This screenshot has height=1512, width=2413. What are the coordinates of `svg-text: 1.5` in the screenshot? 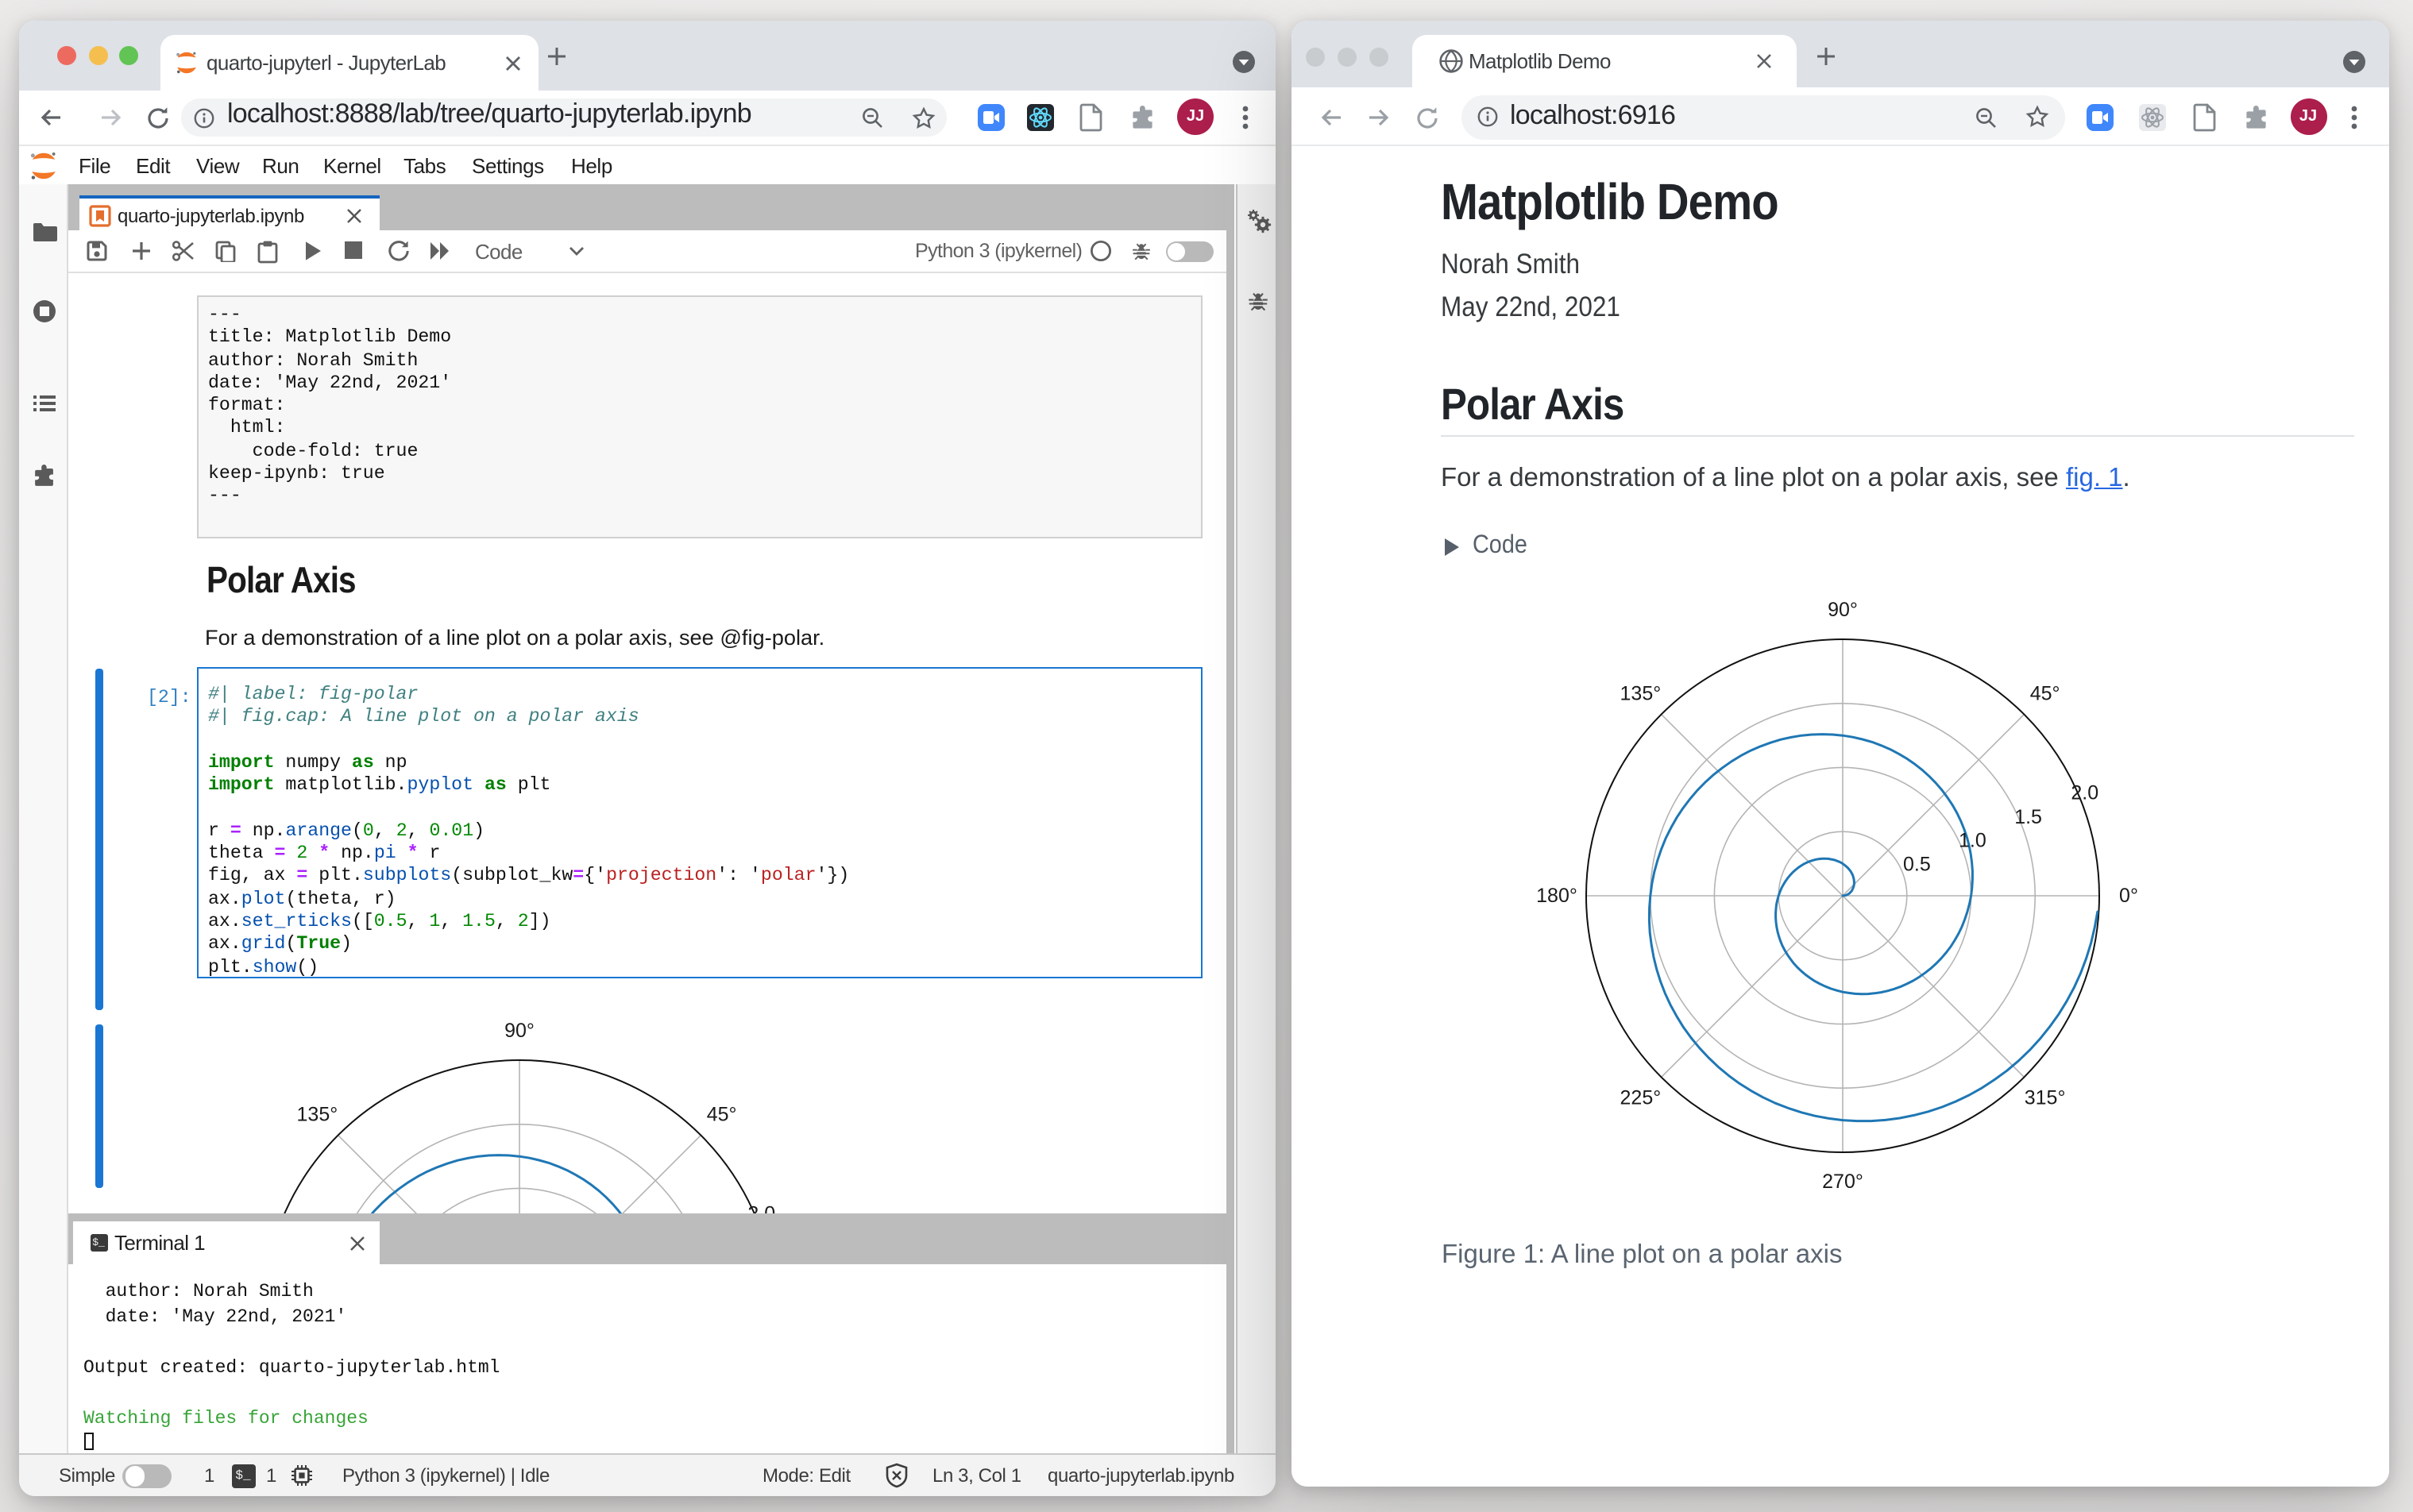 It's located at (2028, 816).